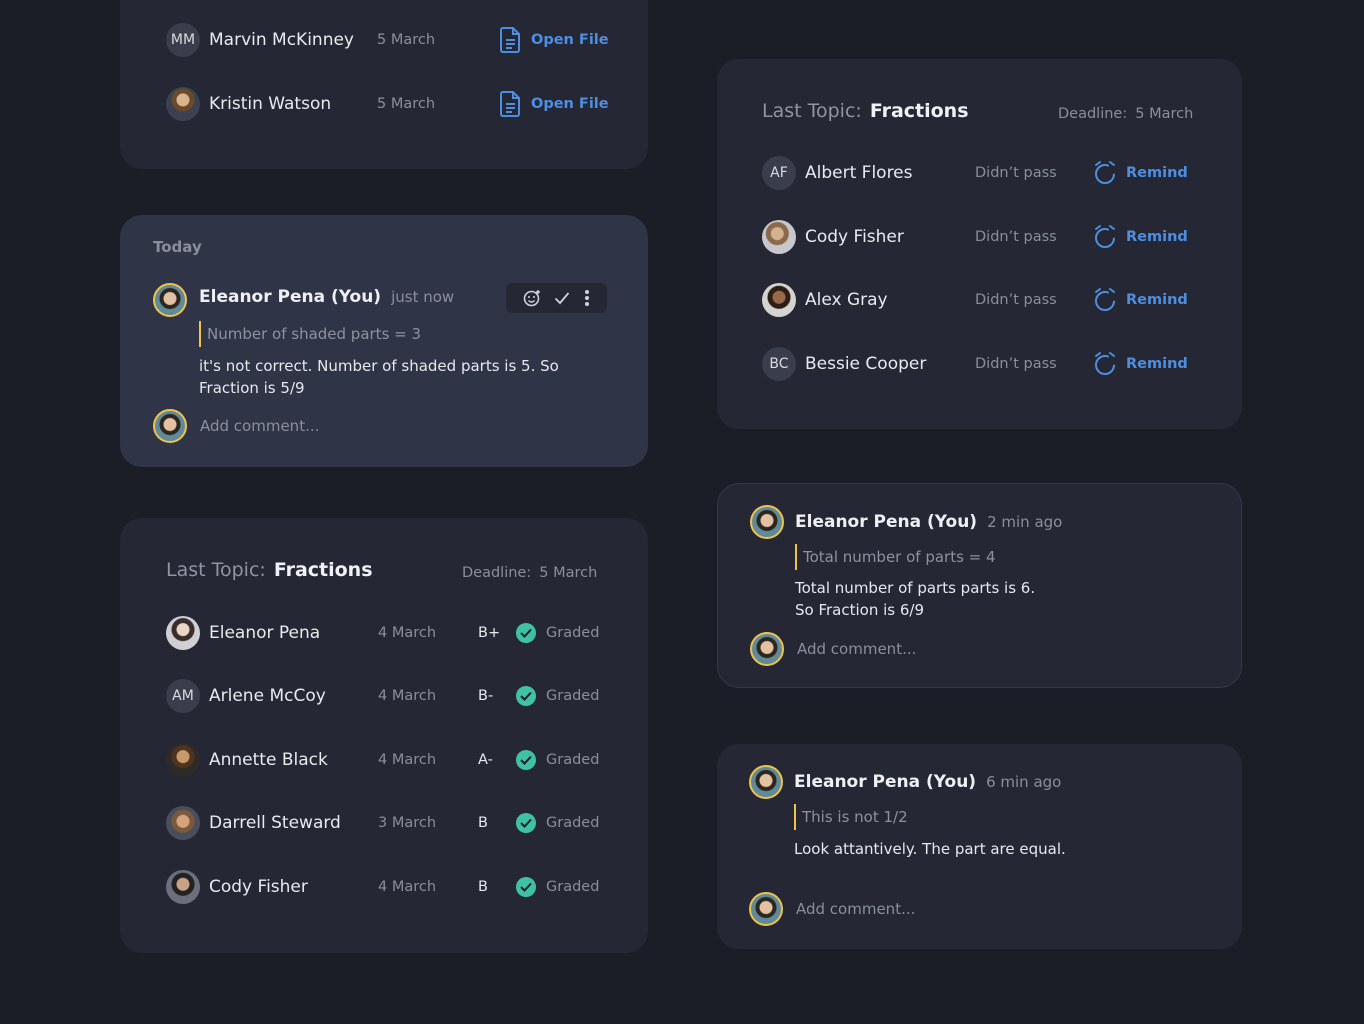  What do you see at coordinates (1024, 782) in the screenshot?
I see `comment-time: 6 min ago` at bounding box center [1024, 782].